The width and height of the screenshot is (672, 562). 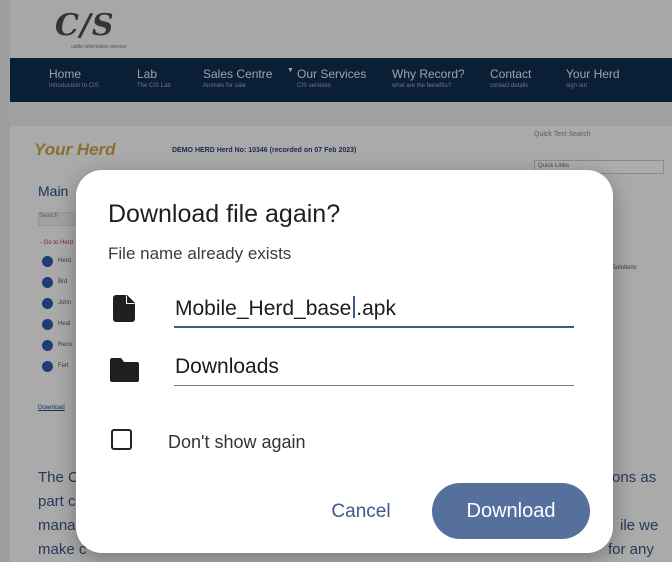 I want to click on filename-input: Mobile_Herd_base .apk, so click(x=374, y=310).